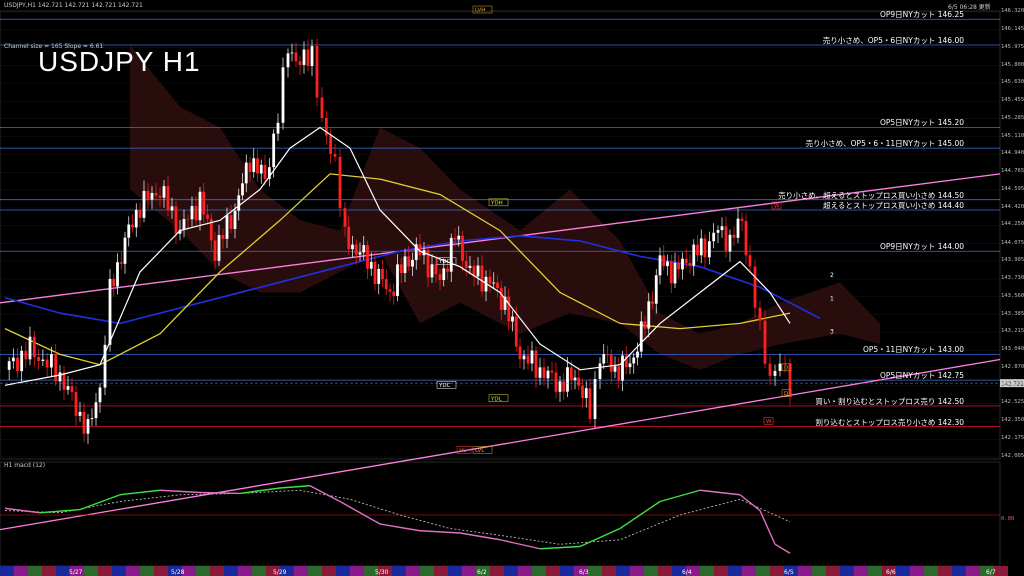 The image size is (1024, 576). I want to click on level-label-1: 売り小さめ、OP5・6日NYカット 146.00, so click(893, 40).